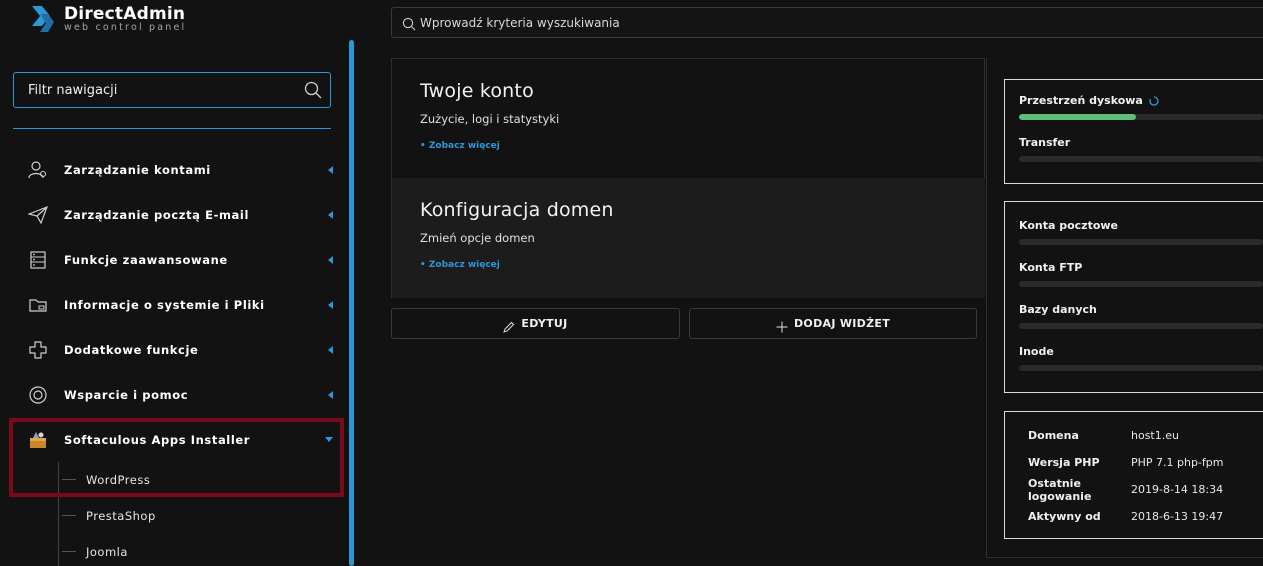 This screenshot has width=1263, height=566. I want to click on disk-usage-stat: Przestrzeń dyskowa, so click(1141, 107).